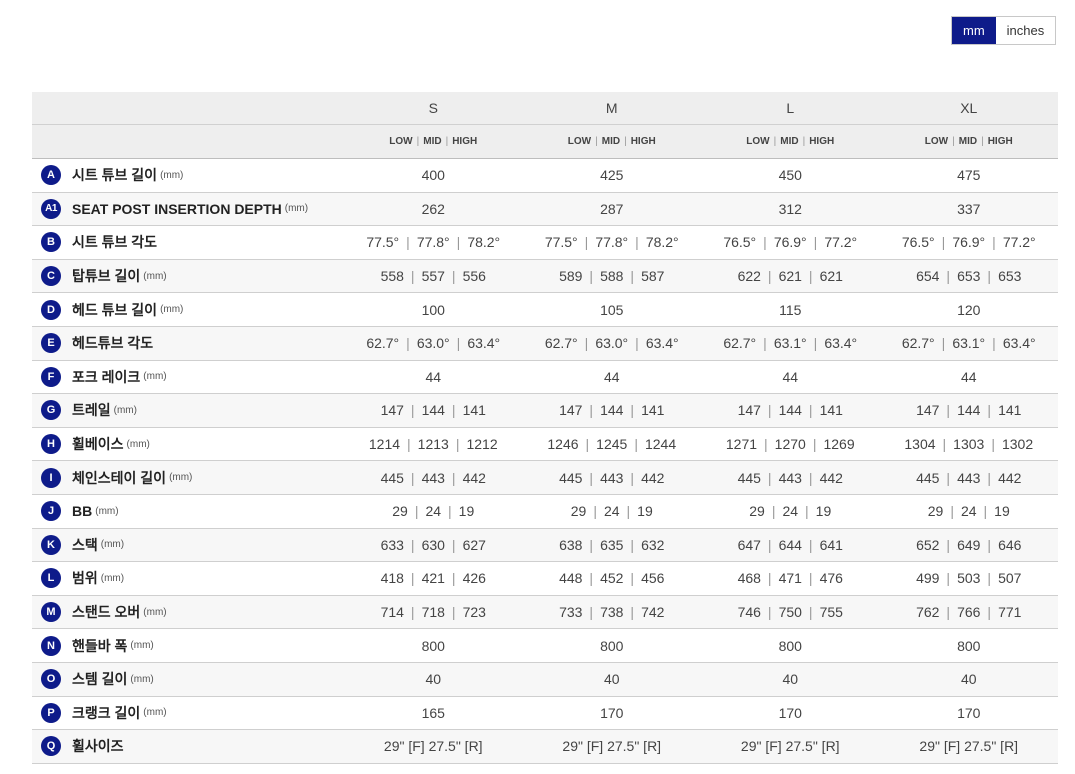 Image resolution: width=1075 pixels, height=774 pixels. Describe the element at coordinates (51, 511) in the screenshot. I see `measurement-code-badge: J` at that location.